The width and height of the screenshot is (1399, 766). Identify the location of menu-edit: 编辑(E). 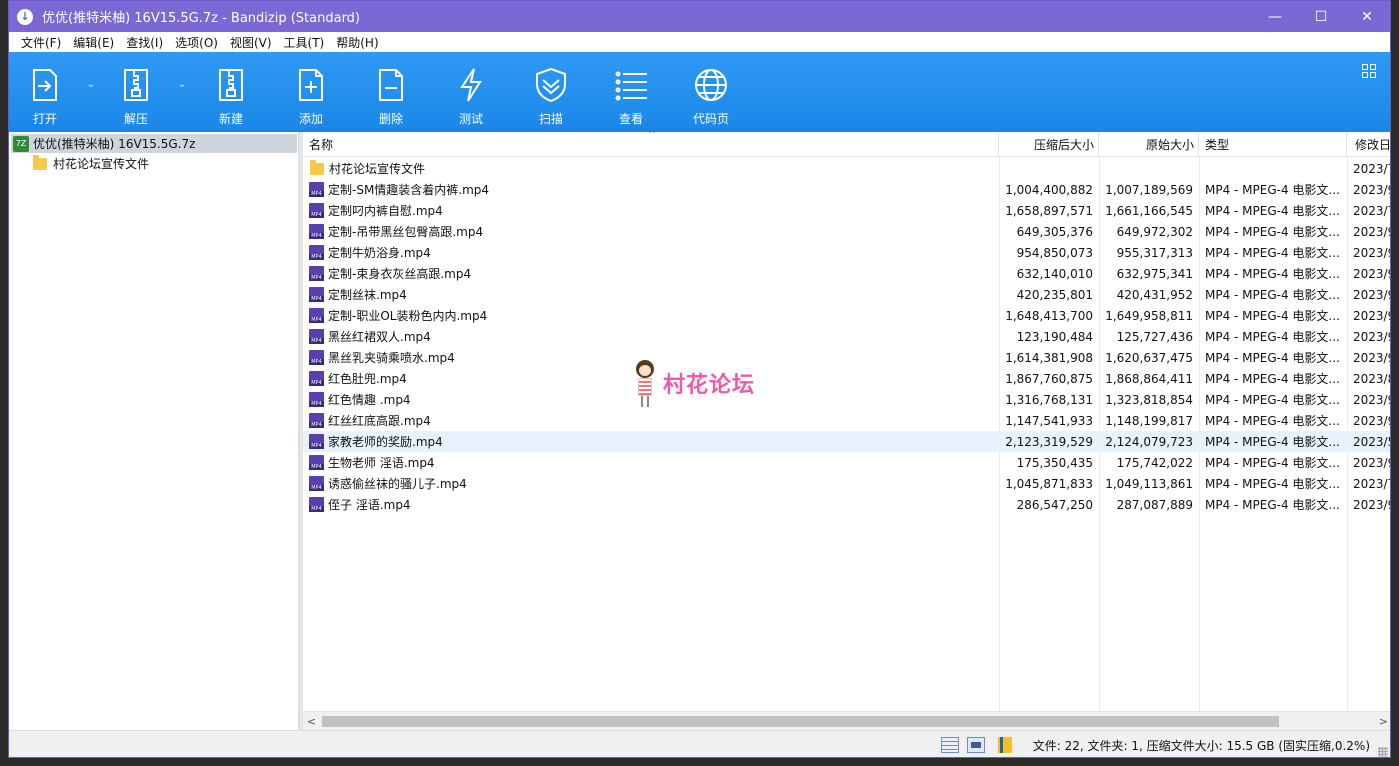
(93, 42).